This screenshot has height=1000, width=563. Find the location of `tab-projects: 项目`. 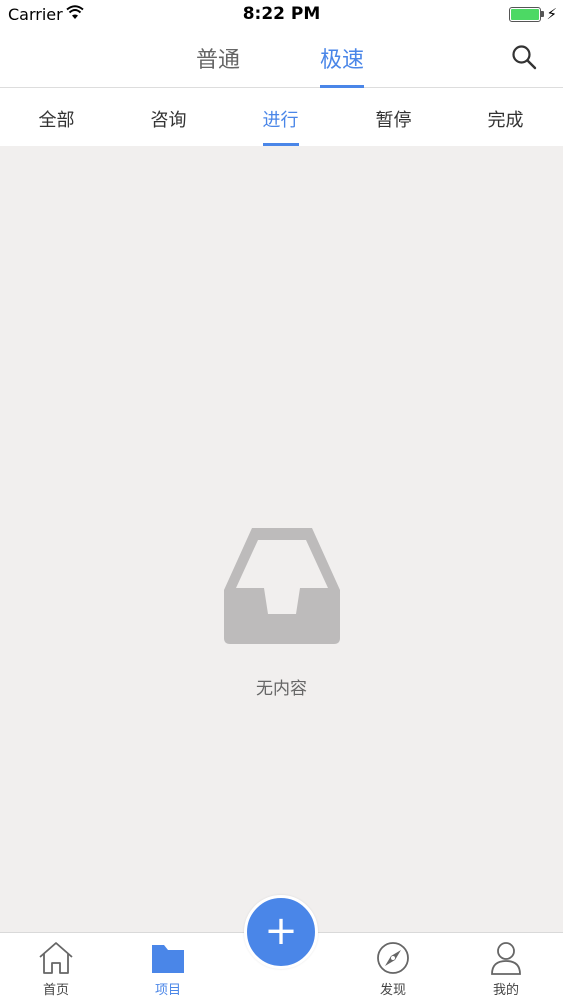

tab-projects: 项目 is located at coordinates (168, 969).